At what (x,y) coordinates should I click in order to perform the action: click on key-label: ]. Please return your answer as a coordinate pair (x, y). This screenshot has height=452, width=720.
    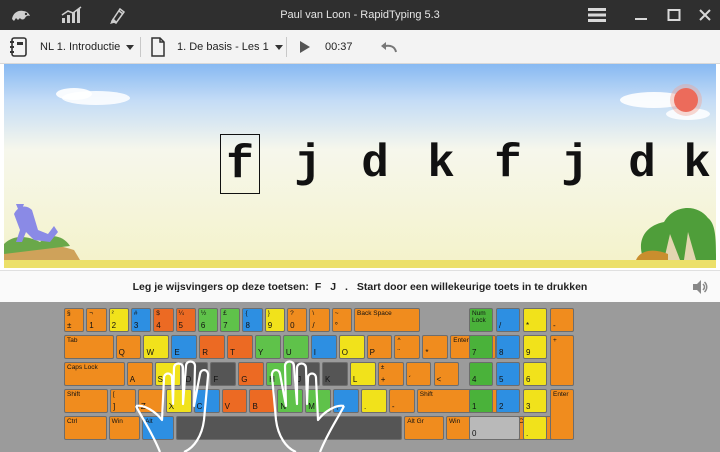
    Looking at the image, I should click on (114, 406).